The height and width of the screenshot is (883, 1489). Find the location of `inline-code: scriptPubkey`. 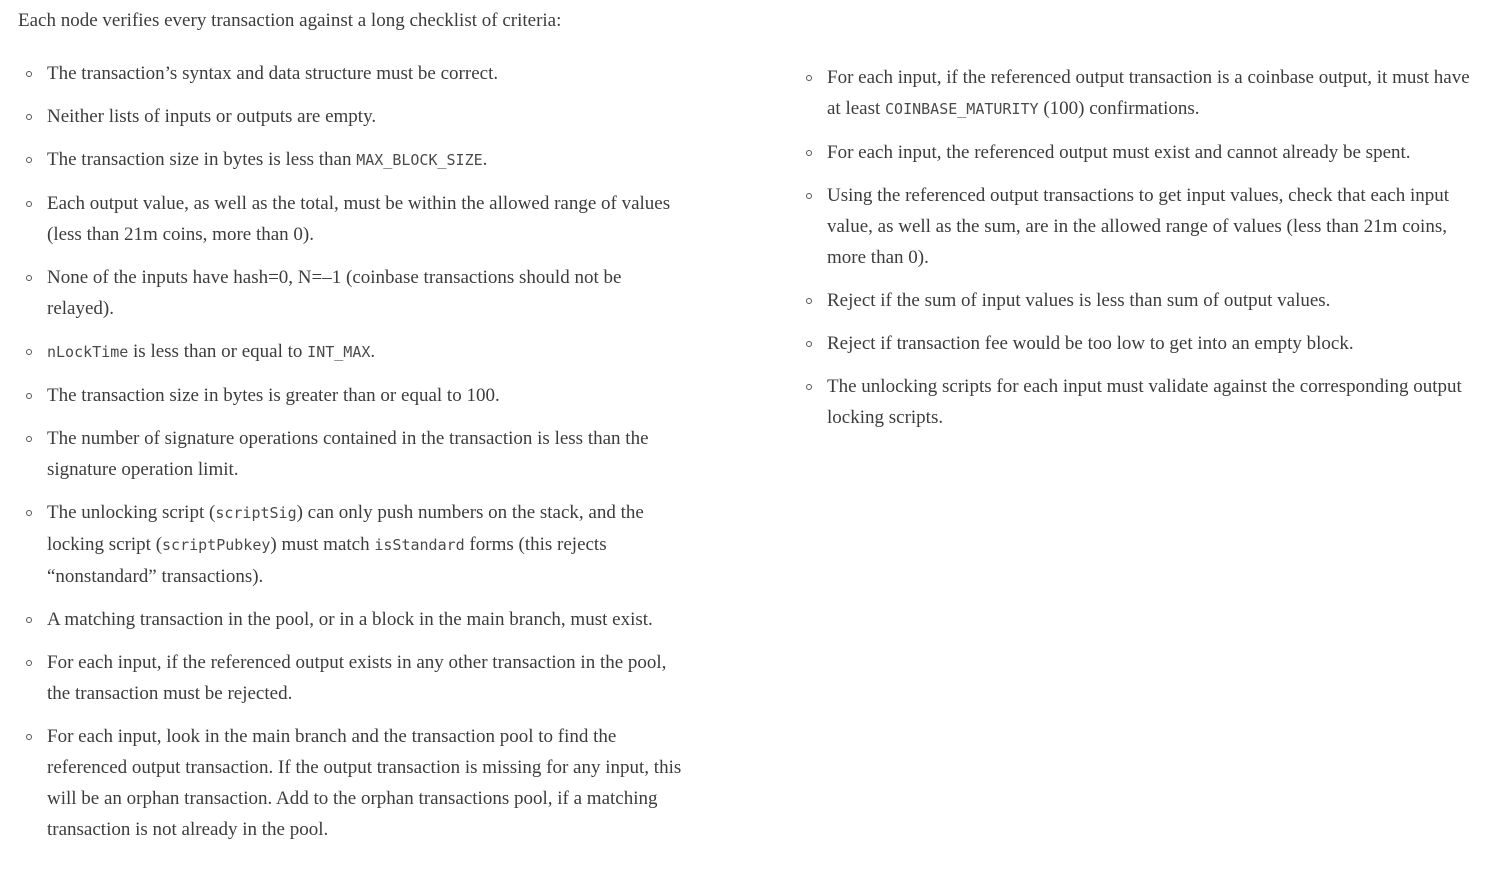

inline-code: scriptPubkey is located at coordinates (216, 545).